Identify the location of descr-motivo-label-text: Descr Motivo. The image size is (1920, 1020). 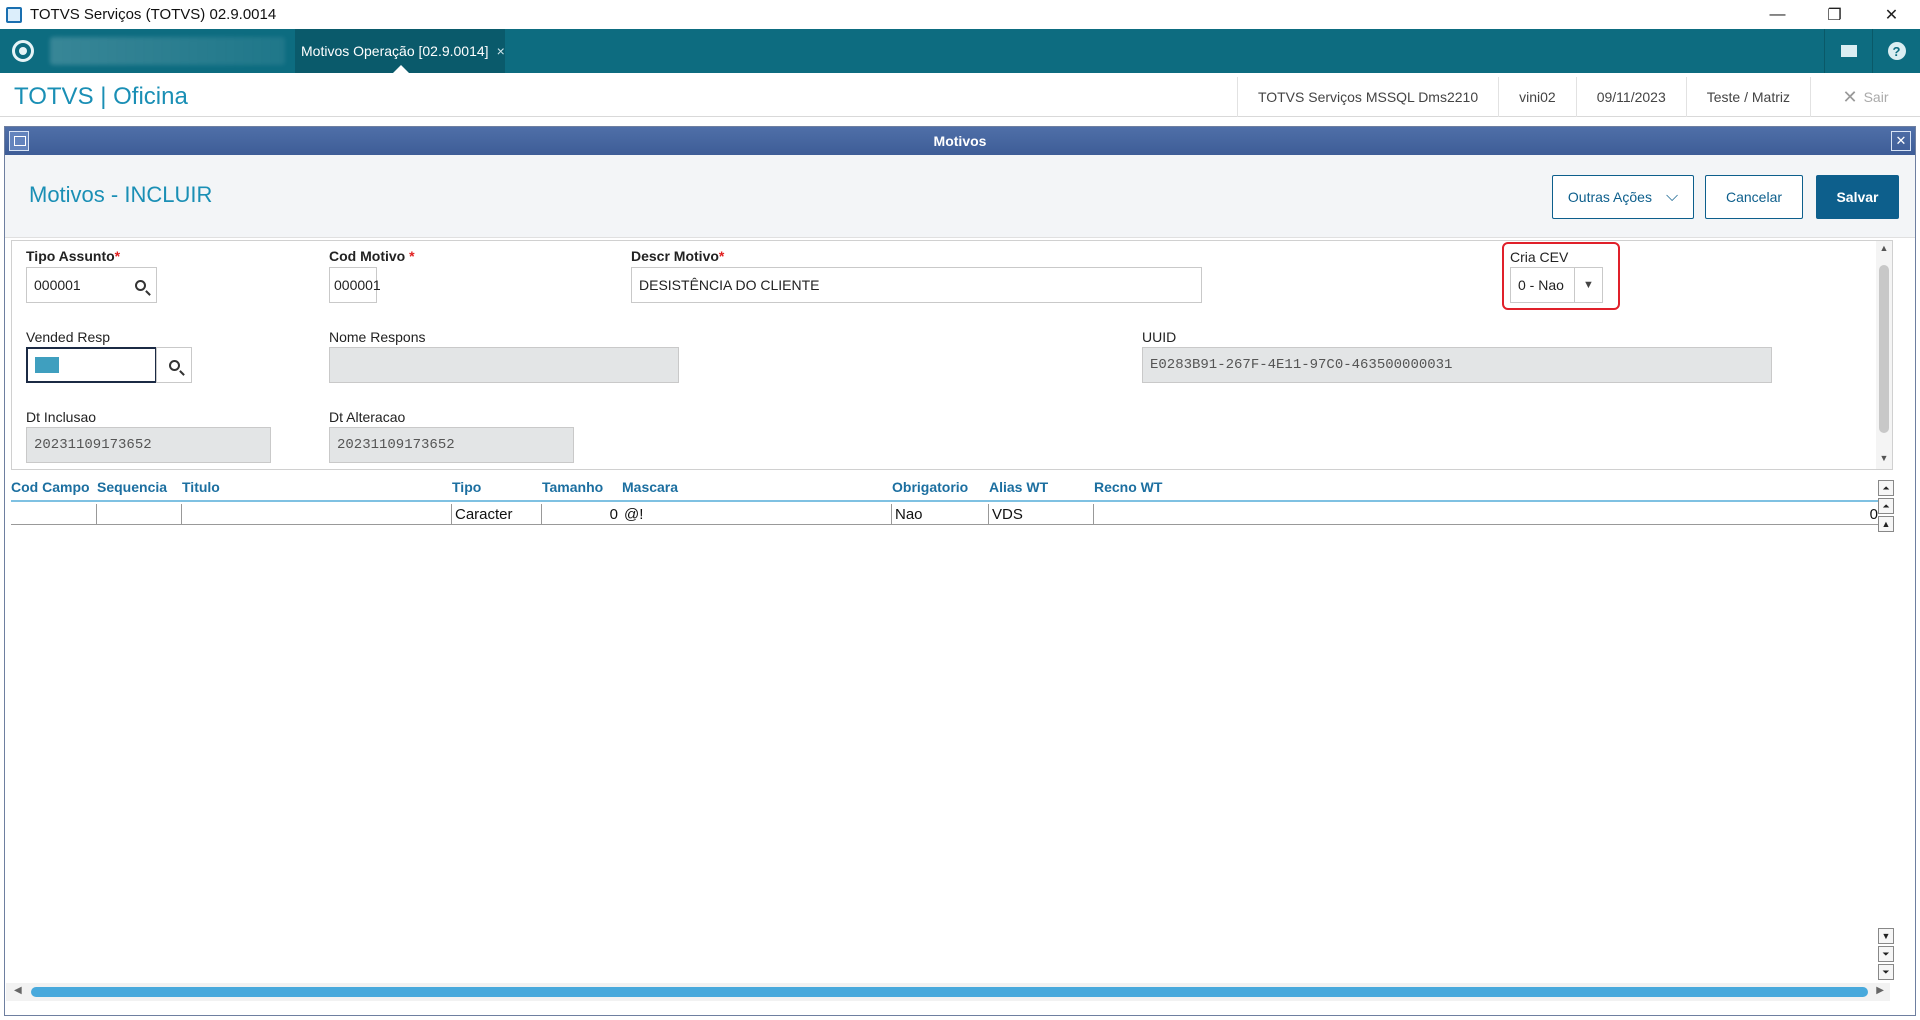
(675, 256).